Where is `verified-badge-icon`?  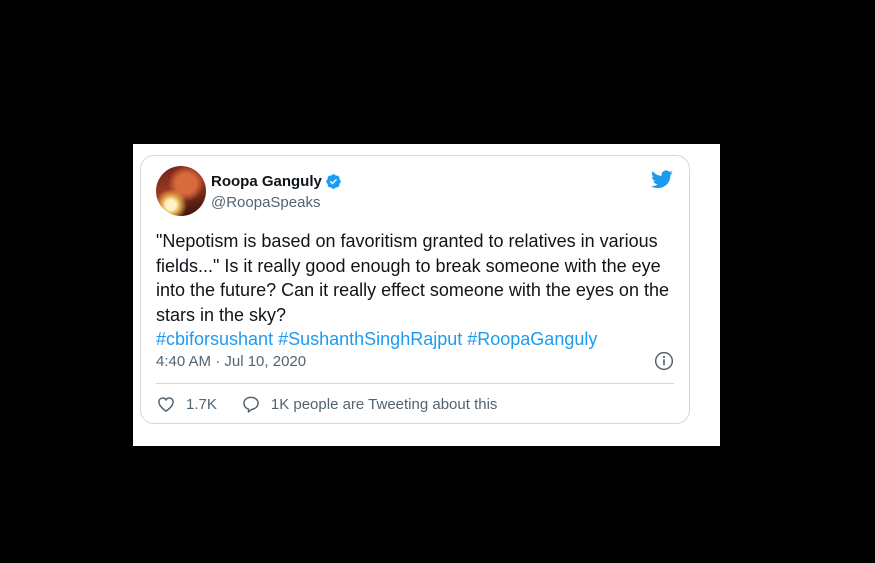
verified-badge-icon is located at coordinates (333, 181).